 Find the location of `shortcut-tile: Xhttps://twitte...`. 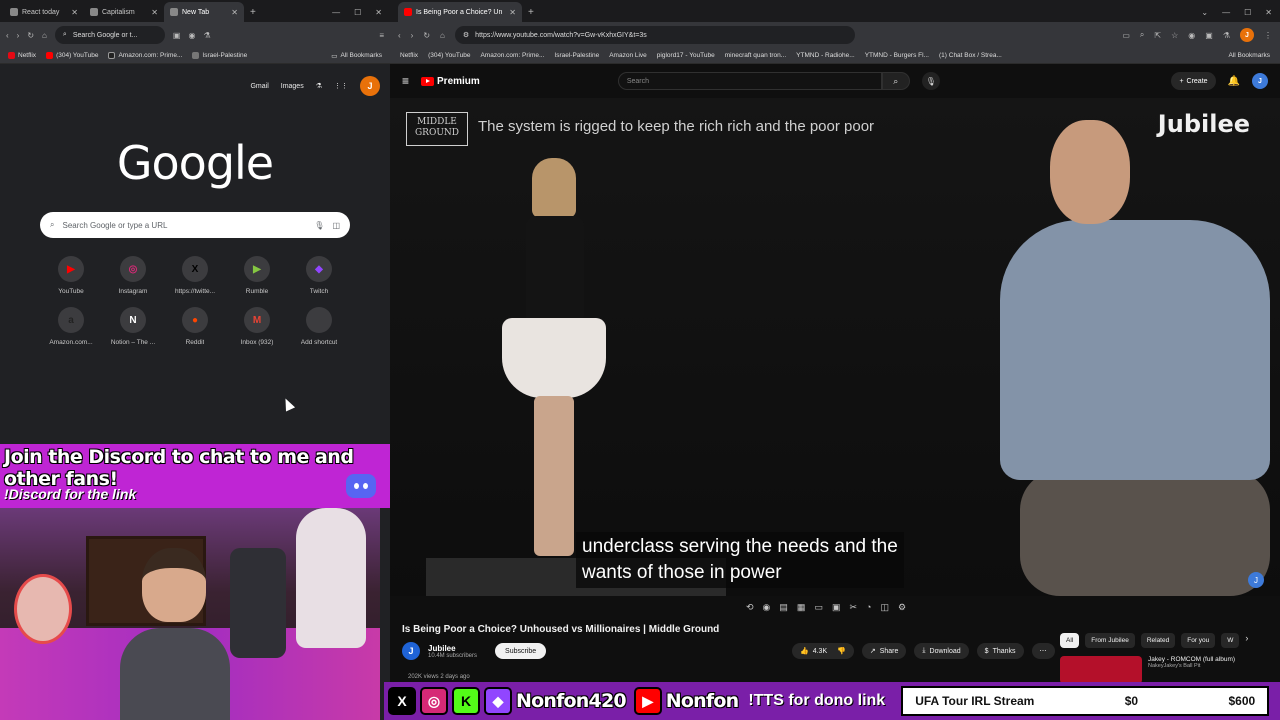

shortcut-tile: Xhttps://twitte... is located at coordinates (195, 275).